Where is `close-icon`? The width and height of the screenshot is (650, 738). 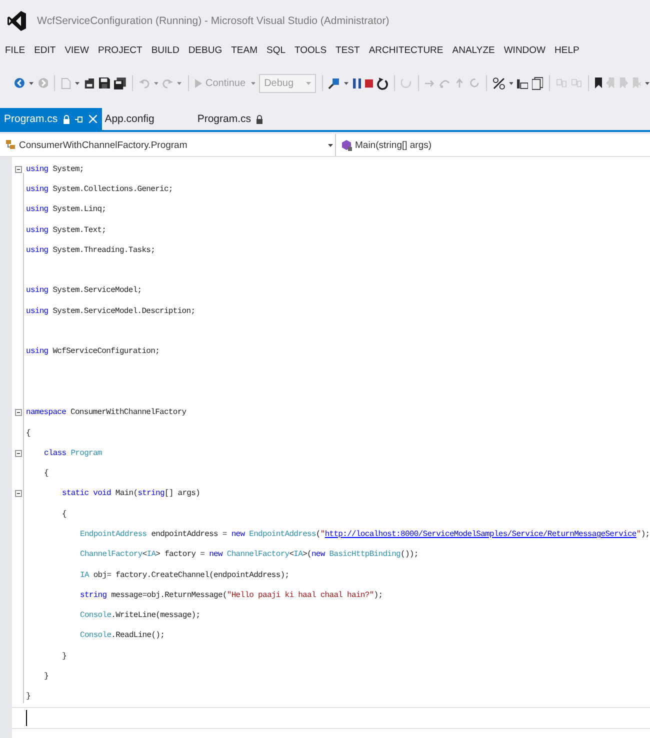
close-icon is located at coordinates (92, 119).